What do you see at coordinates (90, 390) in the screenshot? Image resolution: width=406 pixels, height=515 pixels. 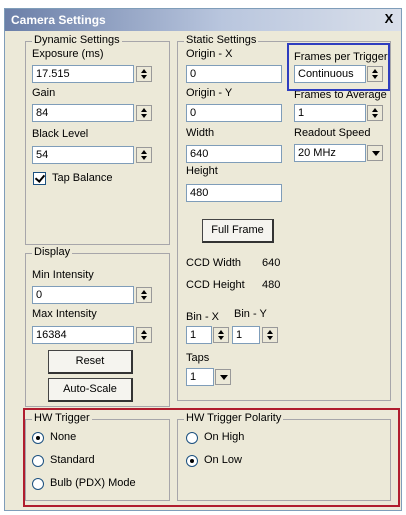 I see `auto-scale-button: Auto-Scale` at bounding box center [90, 390].